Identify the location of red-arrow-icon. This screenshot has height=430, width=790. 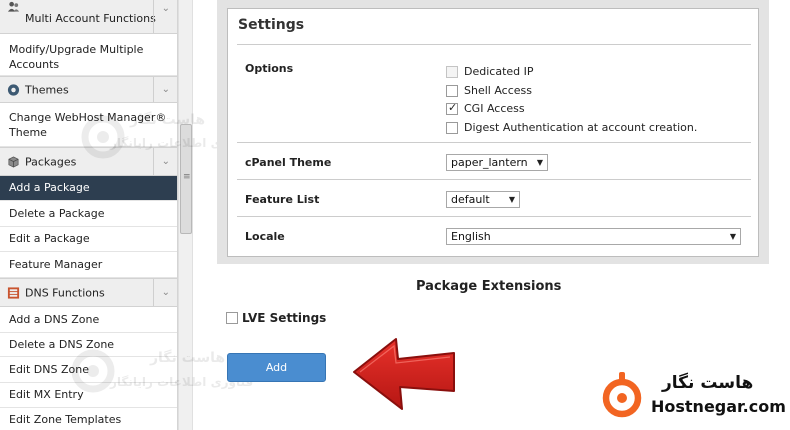
(404, 374).